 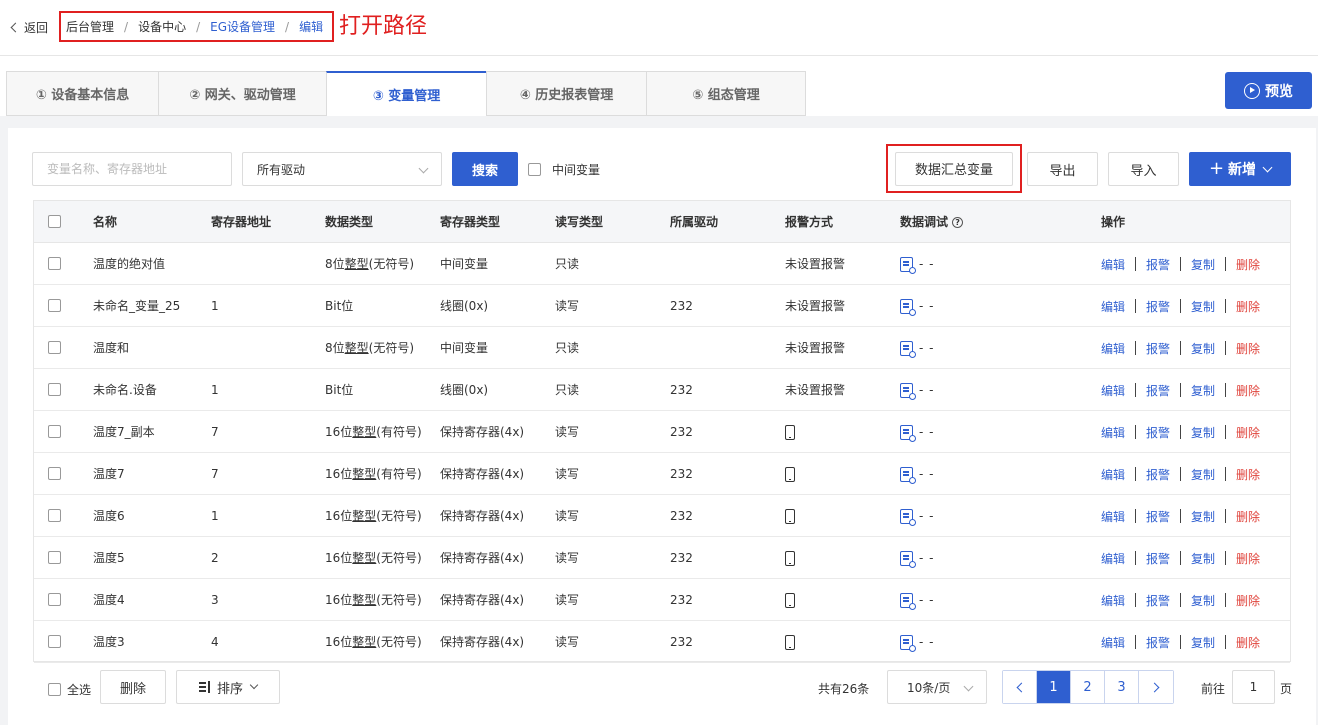 I want to click on tab-configuration: ⑤ 组态管理, so click(x=726, y=93).